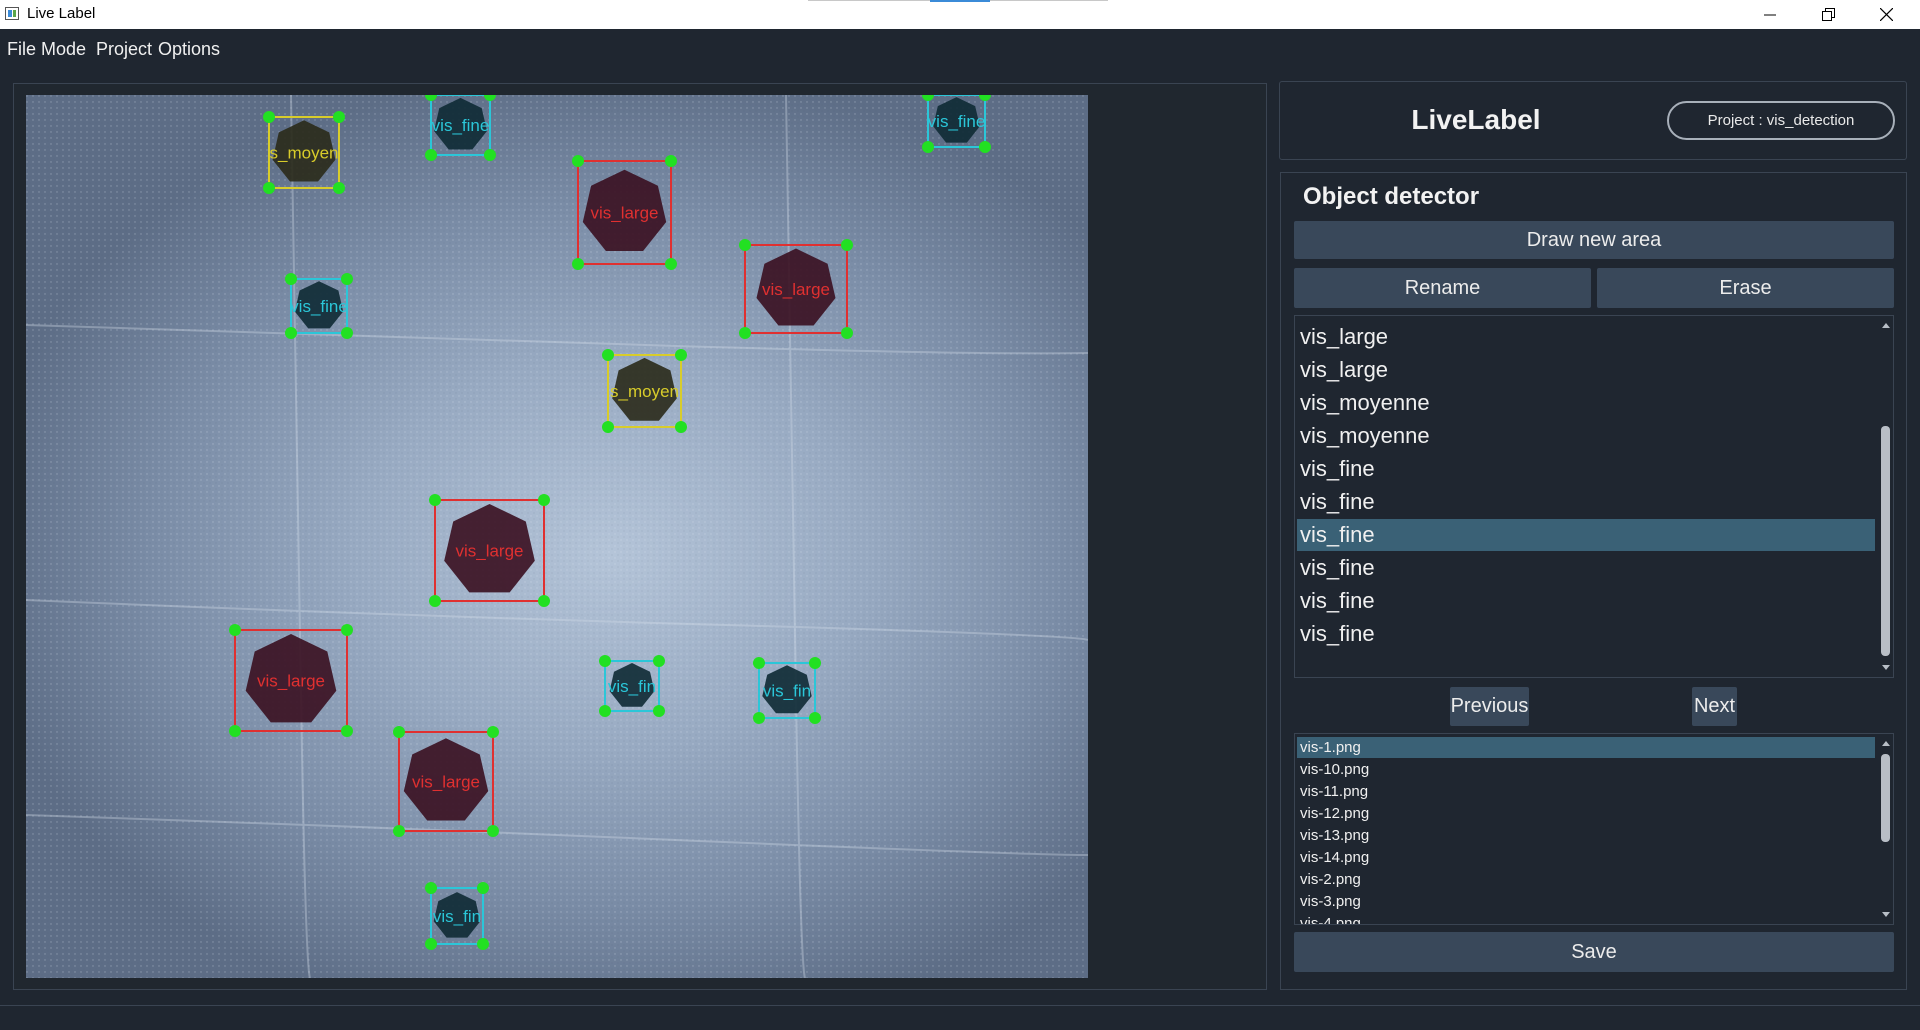 The width and height of the screenshot is (1920, 1030). What do you see at coordinates (21, 49) in the screenshot?
I see `menu-file: File` at bounding box center [21, 49].